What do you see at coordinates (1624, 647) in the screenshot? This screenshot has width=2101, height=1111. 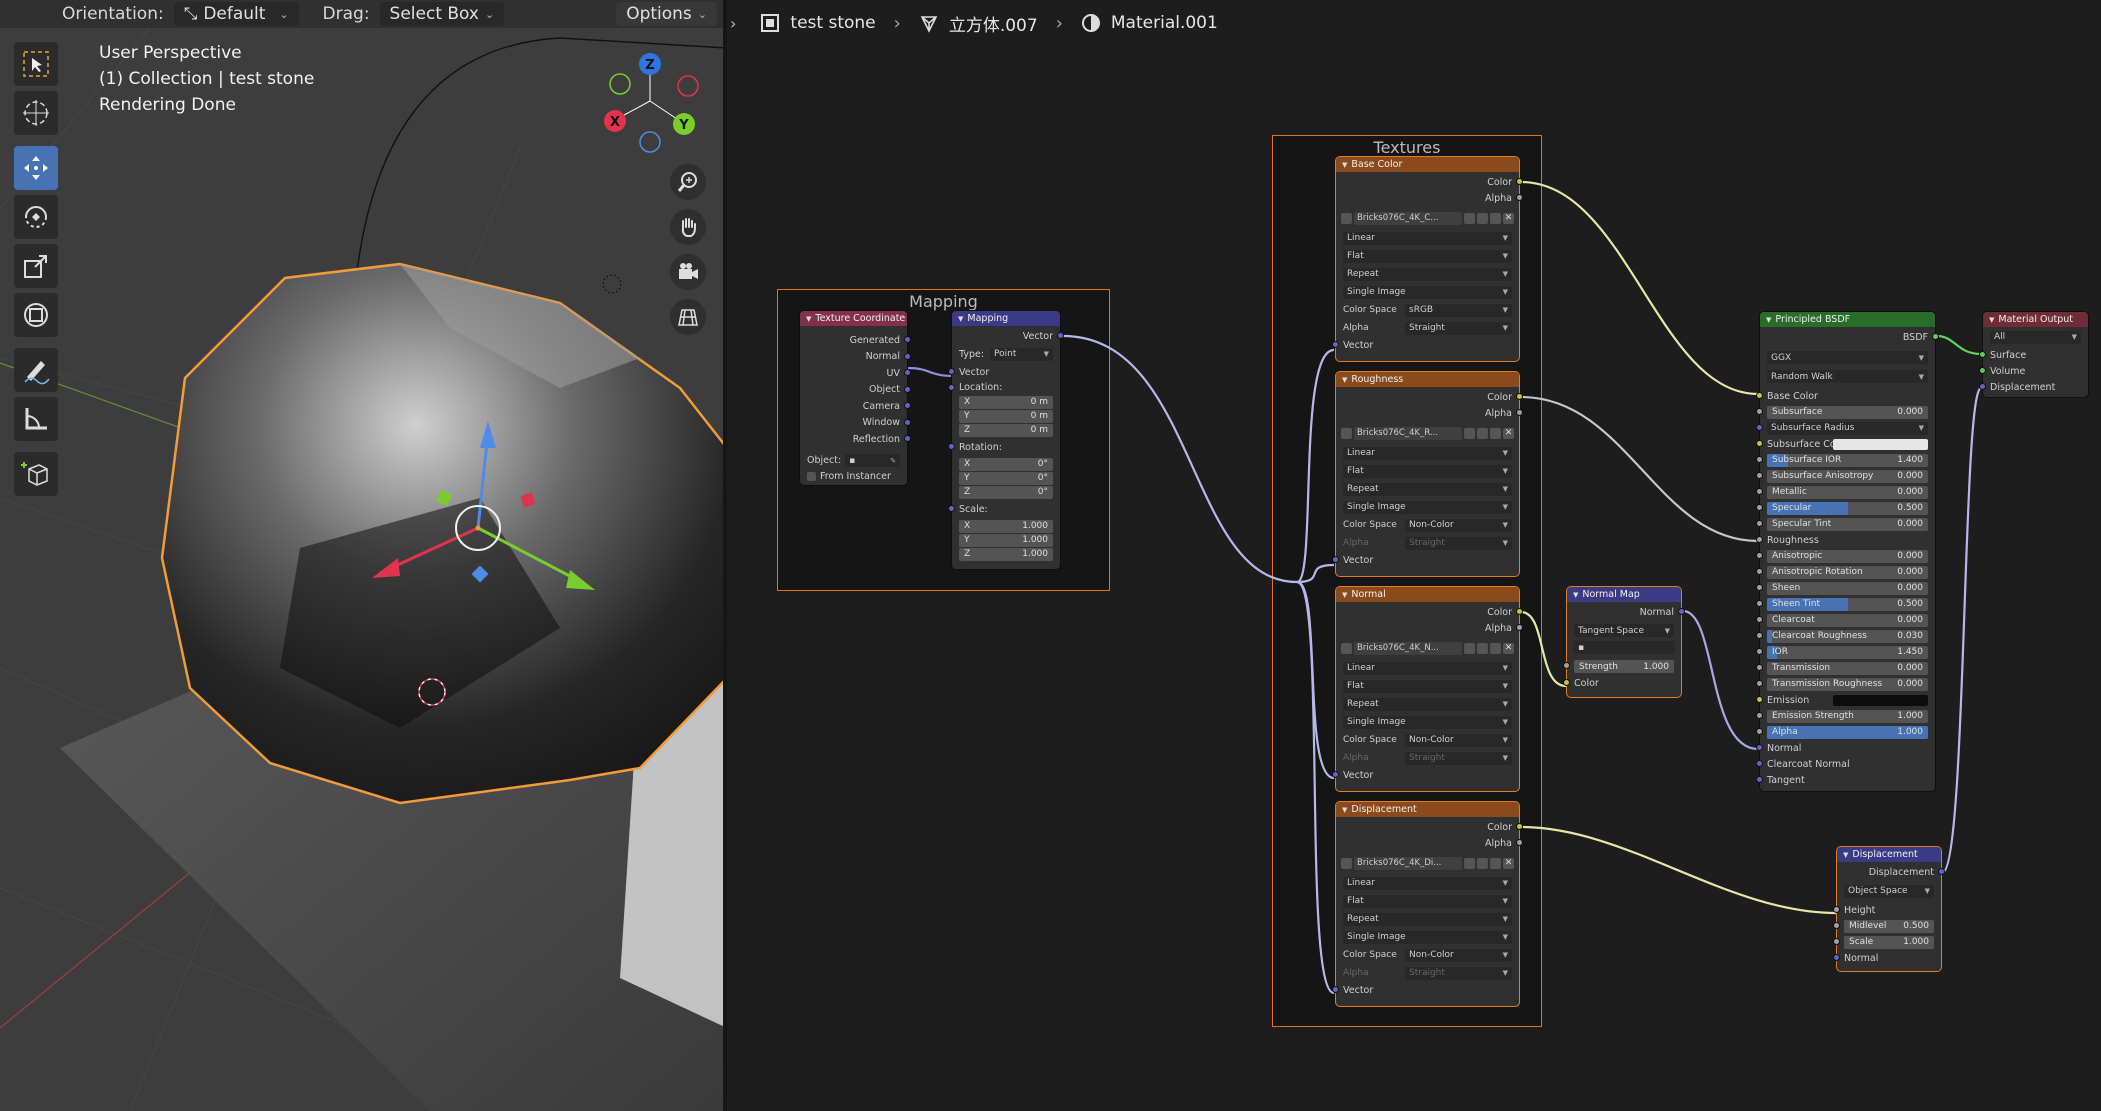 I see `uv-map-field: ▪` at bounding box center [1624, 647].